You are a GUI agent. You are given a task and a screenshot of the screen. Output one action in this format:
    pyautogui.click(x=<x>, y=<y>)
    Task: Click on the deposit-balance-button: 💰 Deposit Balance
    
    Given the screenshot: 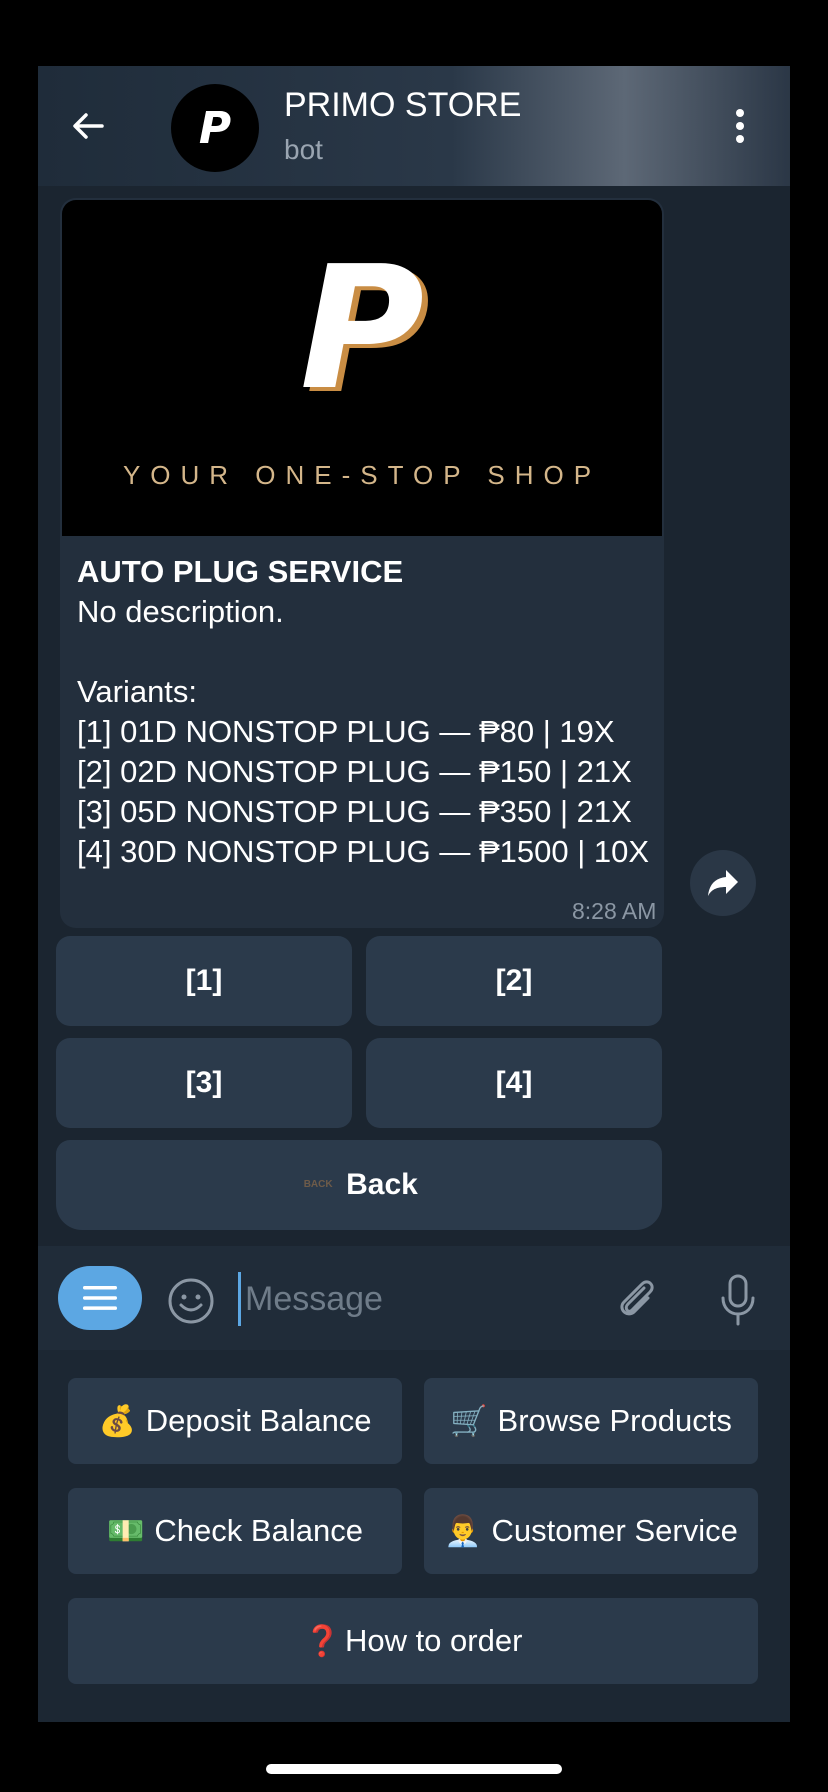 What is the action you would take?
    pyautogui.click(x=235, y=1421)
    